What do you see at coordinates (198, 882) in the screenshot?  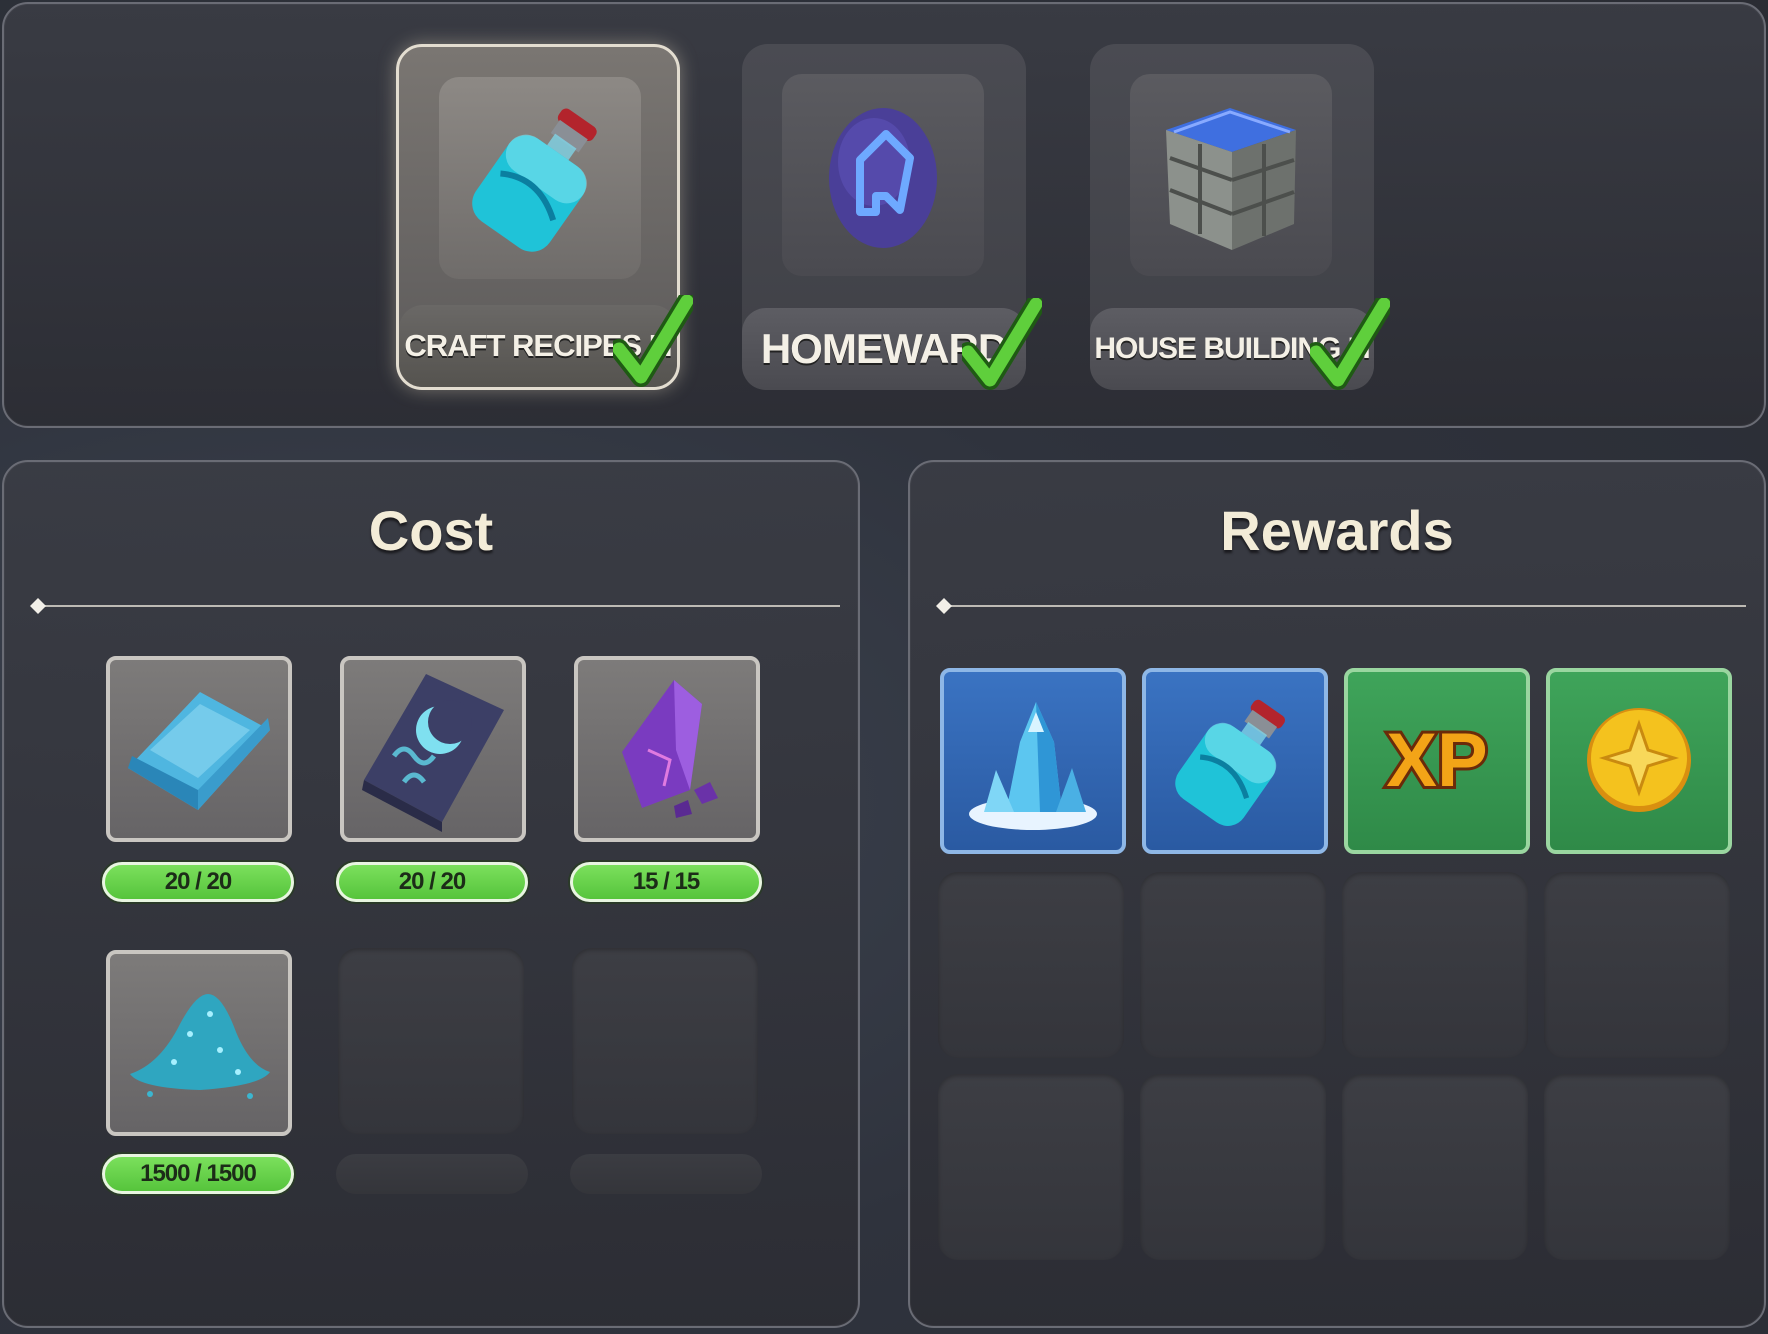 I see `cost-quantity-1: 20 / 20` at bounding box center [198, 882].